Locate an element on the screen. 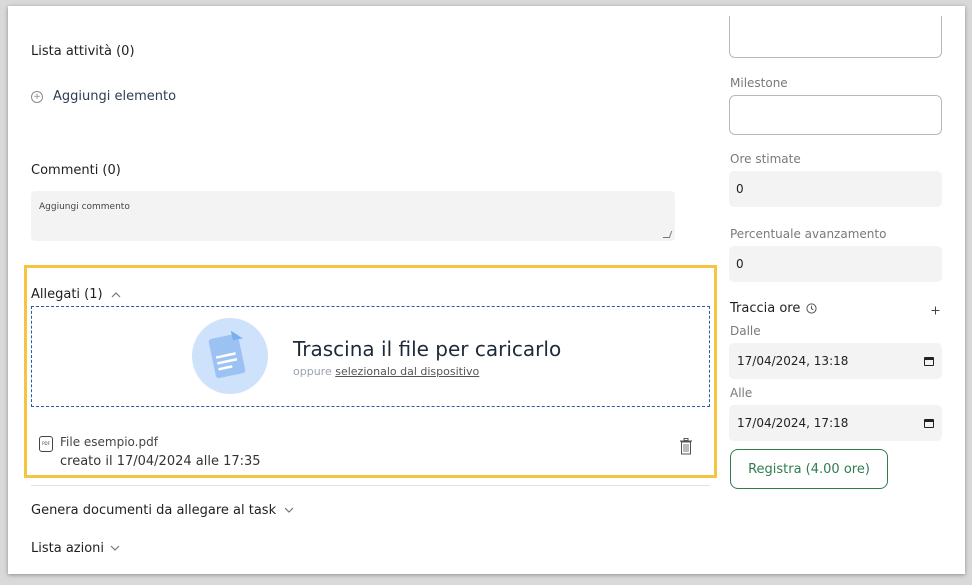 This screenshot has width=972, height=585. track-hours-header: Traccia ore is located at coordinates (773, 308).